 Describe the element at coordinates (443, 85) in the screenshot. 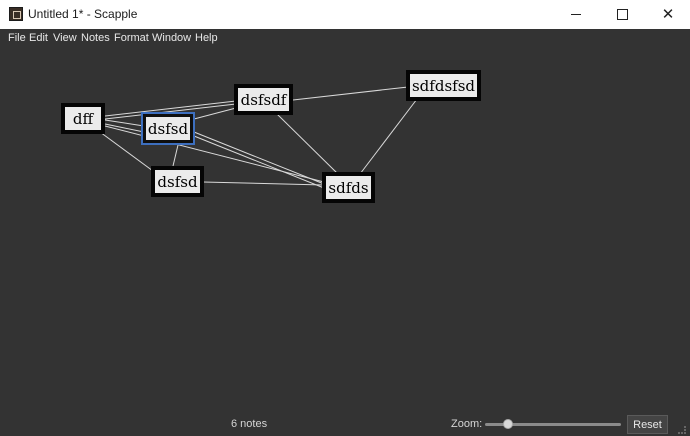

I see `note-sdfdsfsd: sdfdsfsd` at that location.